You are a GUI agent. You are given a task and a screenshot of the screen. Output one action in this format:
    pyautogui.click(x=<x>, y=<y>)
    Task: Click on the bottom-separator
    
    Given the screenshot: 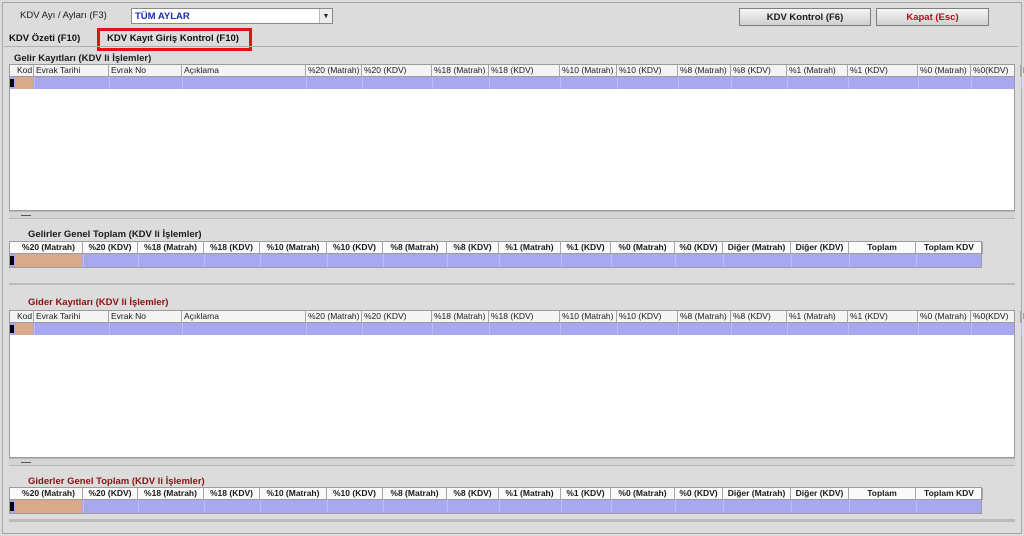 What is the action you would take?
    pyautogui.click(x=512, y=520)
    